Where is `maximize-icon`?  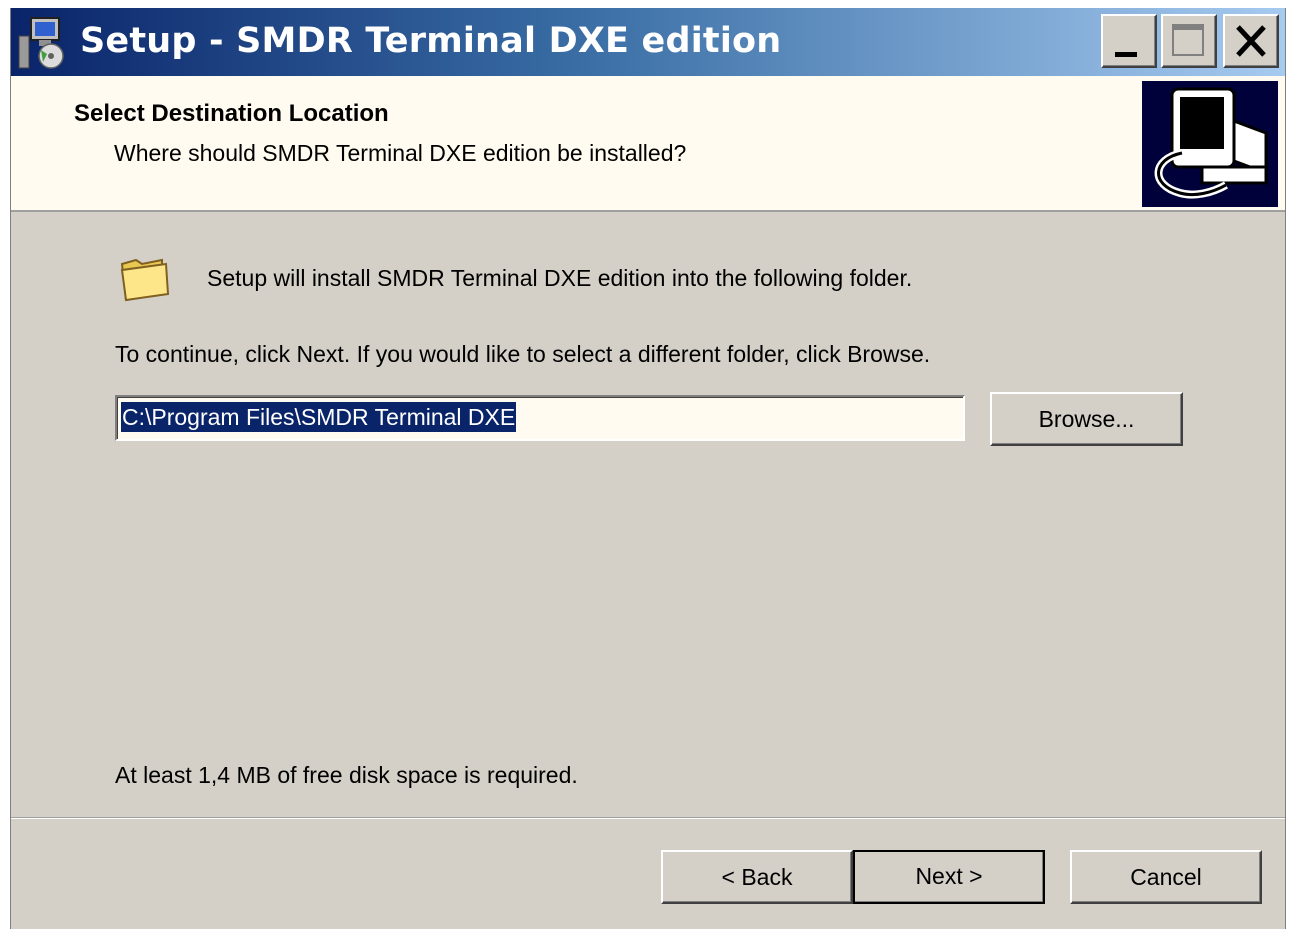
maximize-icon is located at coordinates (1188, 40).